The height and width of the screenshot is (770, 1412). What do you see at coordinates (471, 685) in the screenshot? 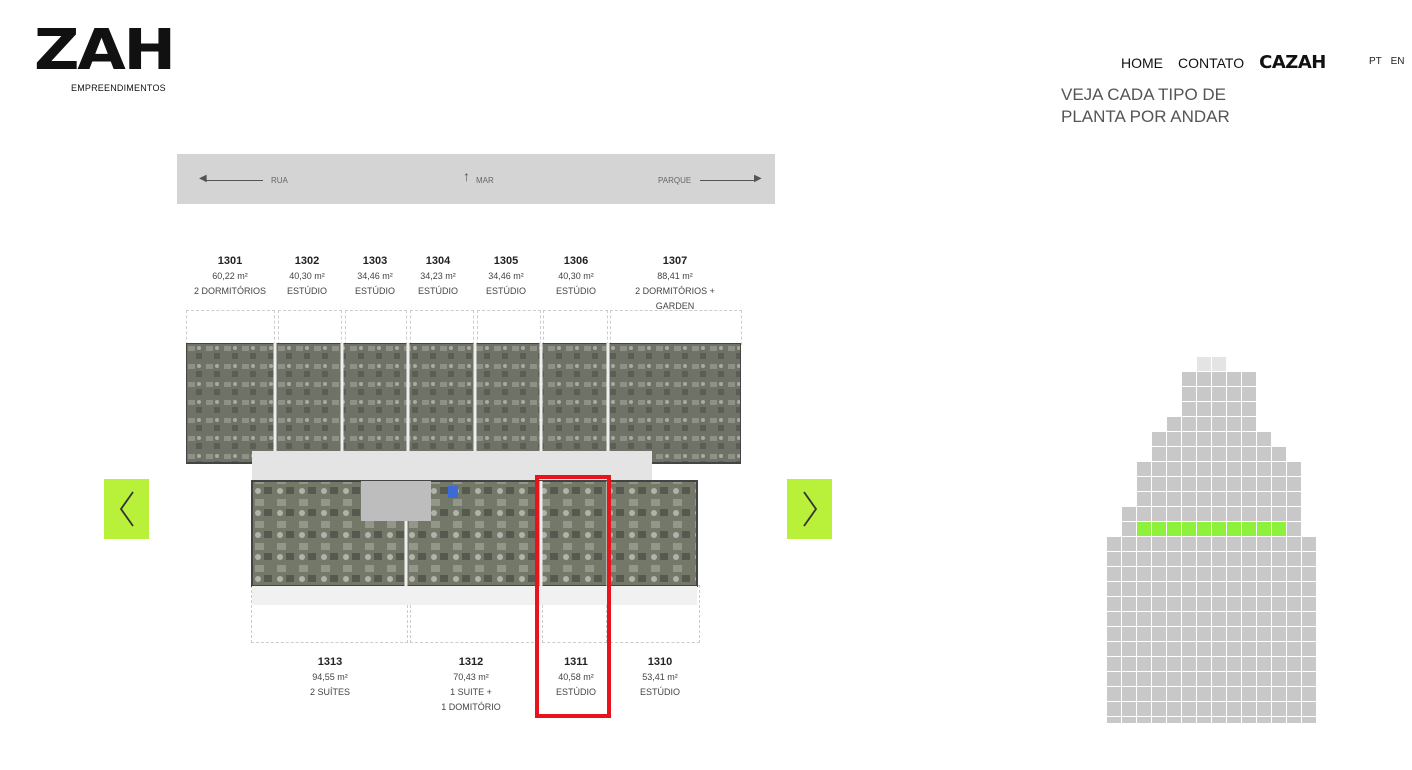
I see `unit-label-1312: 1312 70,43 m² 1 SUITE + 1 DOMITÓRIO` at bounding box center [471, 685].